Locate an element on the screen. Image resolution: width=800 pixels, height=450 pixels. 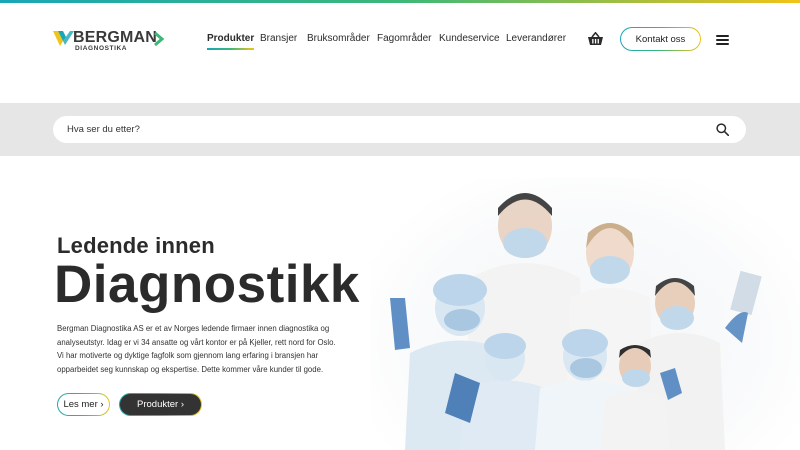
contact-button: Kontakt oss is located at coordinates (660, 39).